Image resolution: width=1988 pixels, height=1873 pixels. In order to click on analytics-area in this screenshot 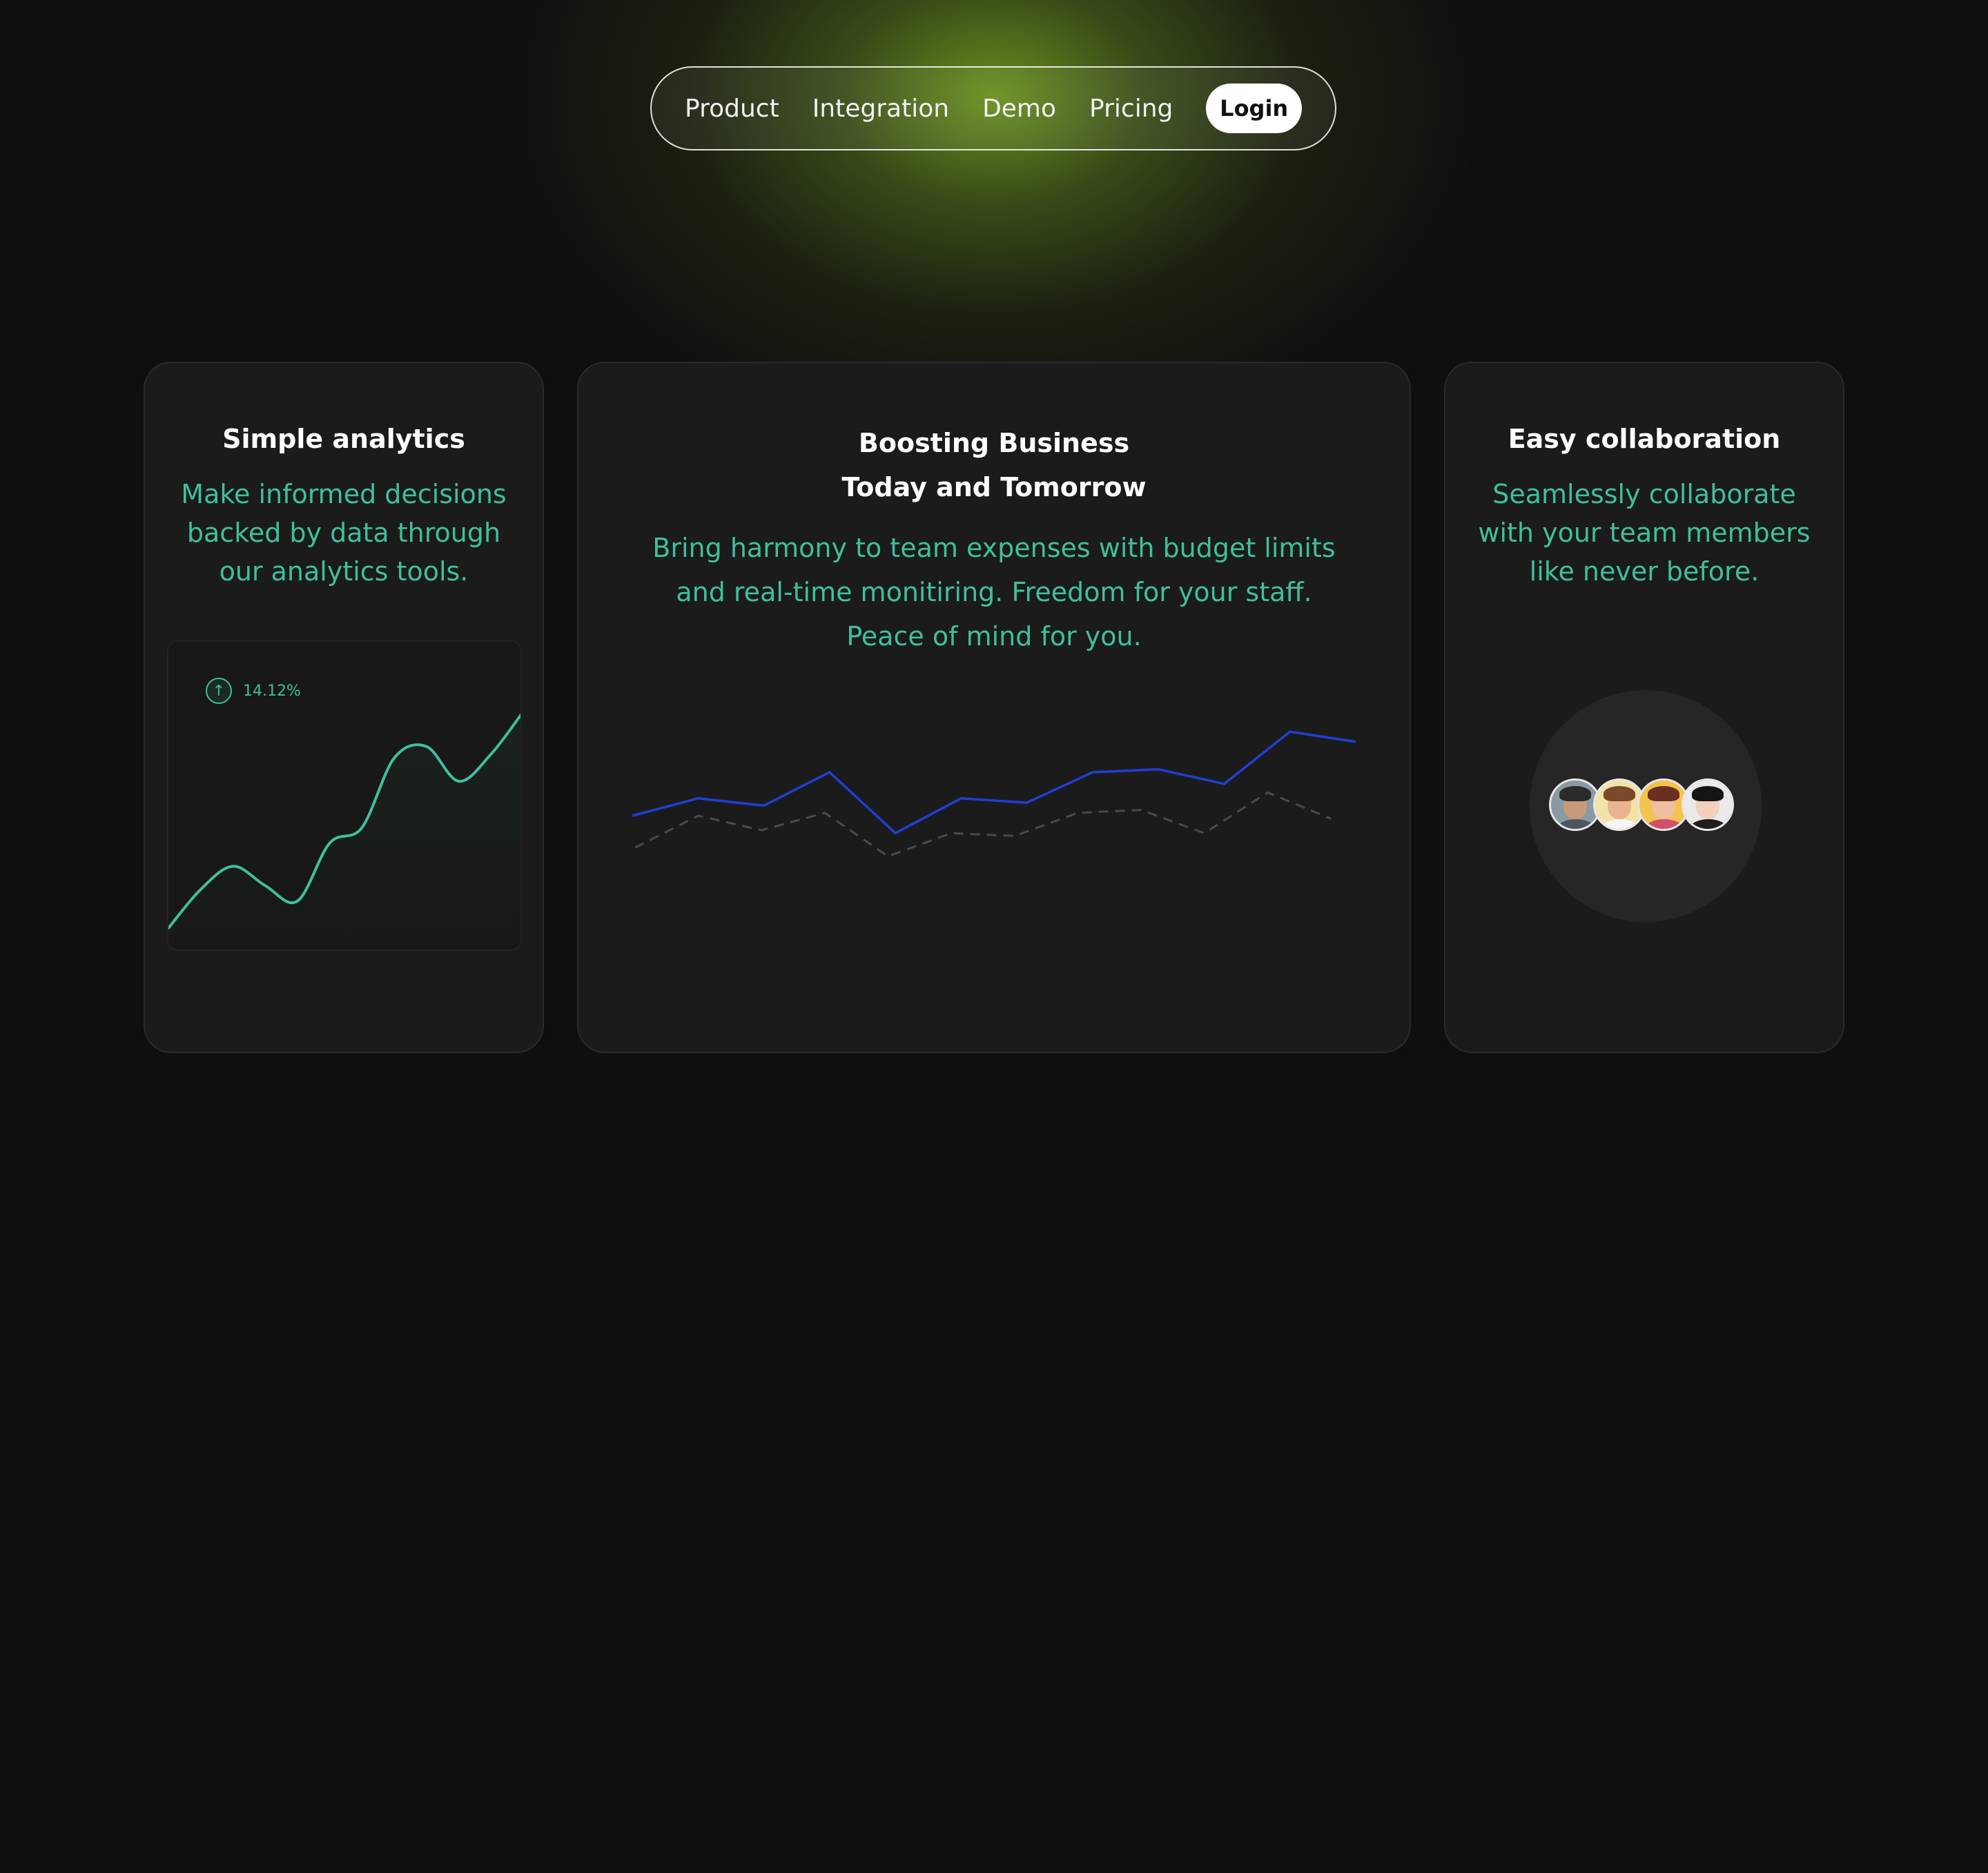, I will do `click(344, 832)`.